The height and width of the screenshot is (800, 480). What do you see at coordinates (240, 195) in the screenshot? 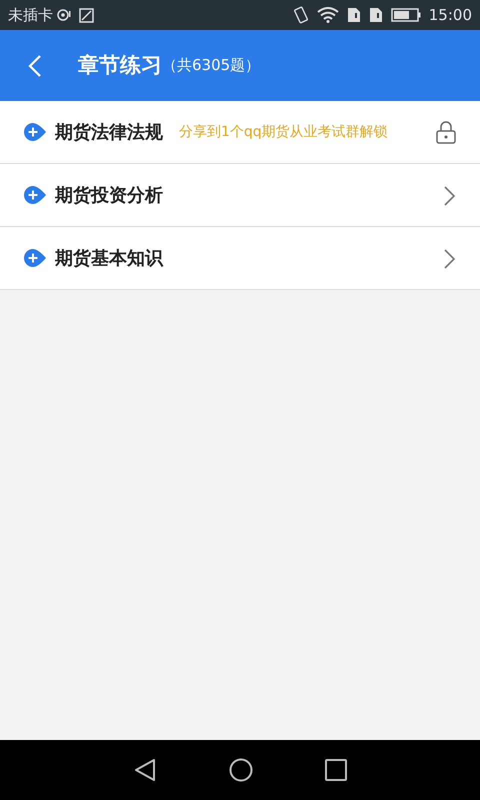
I see `chapter-row: 期货投资分析` at bounding box center [240, 195].